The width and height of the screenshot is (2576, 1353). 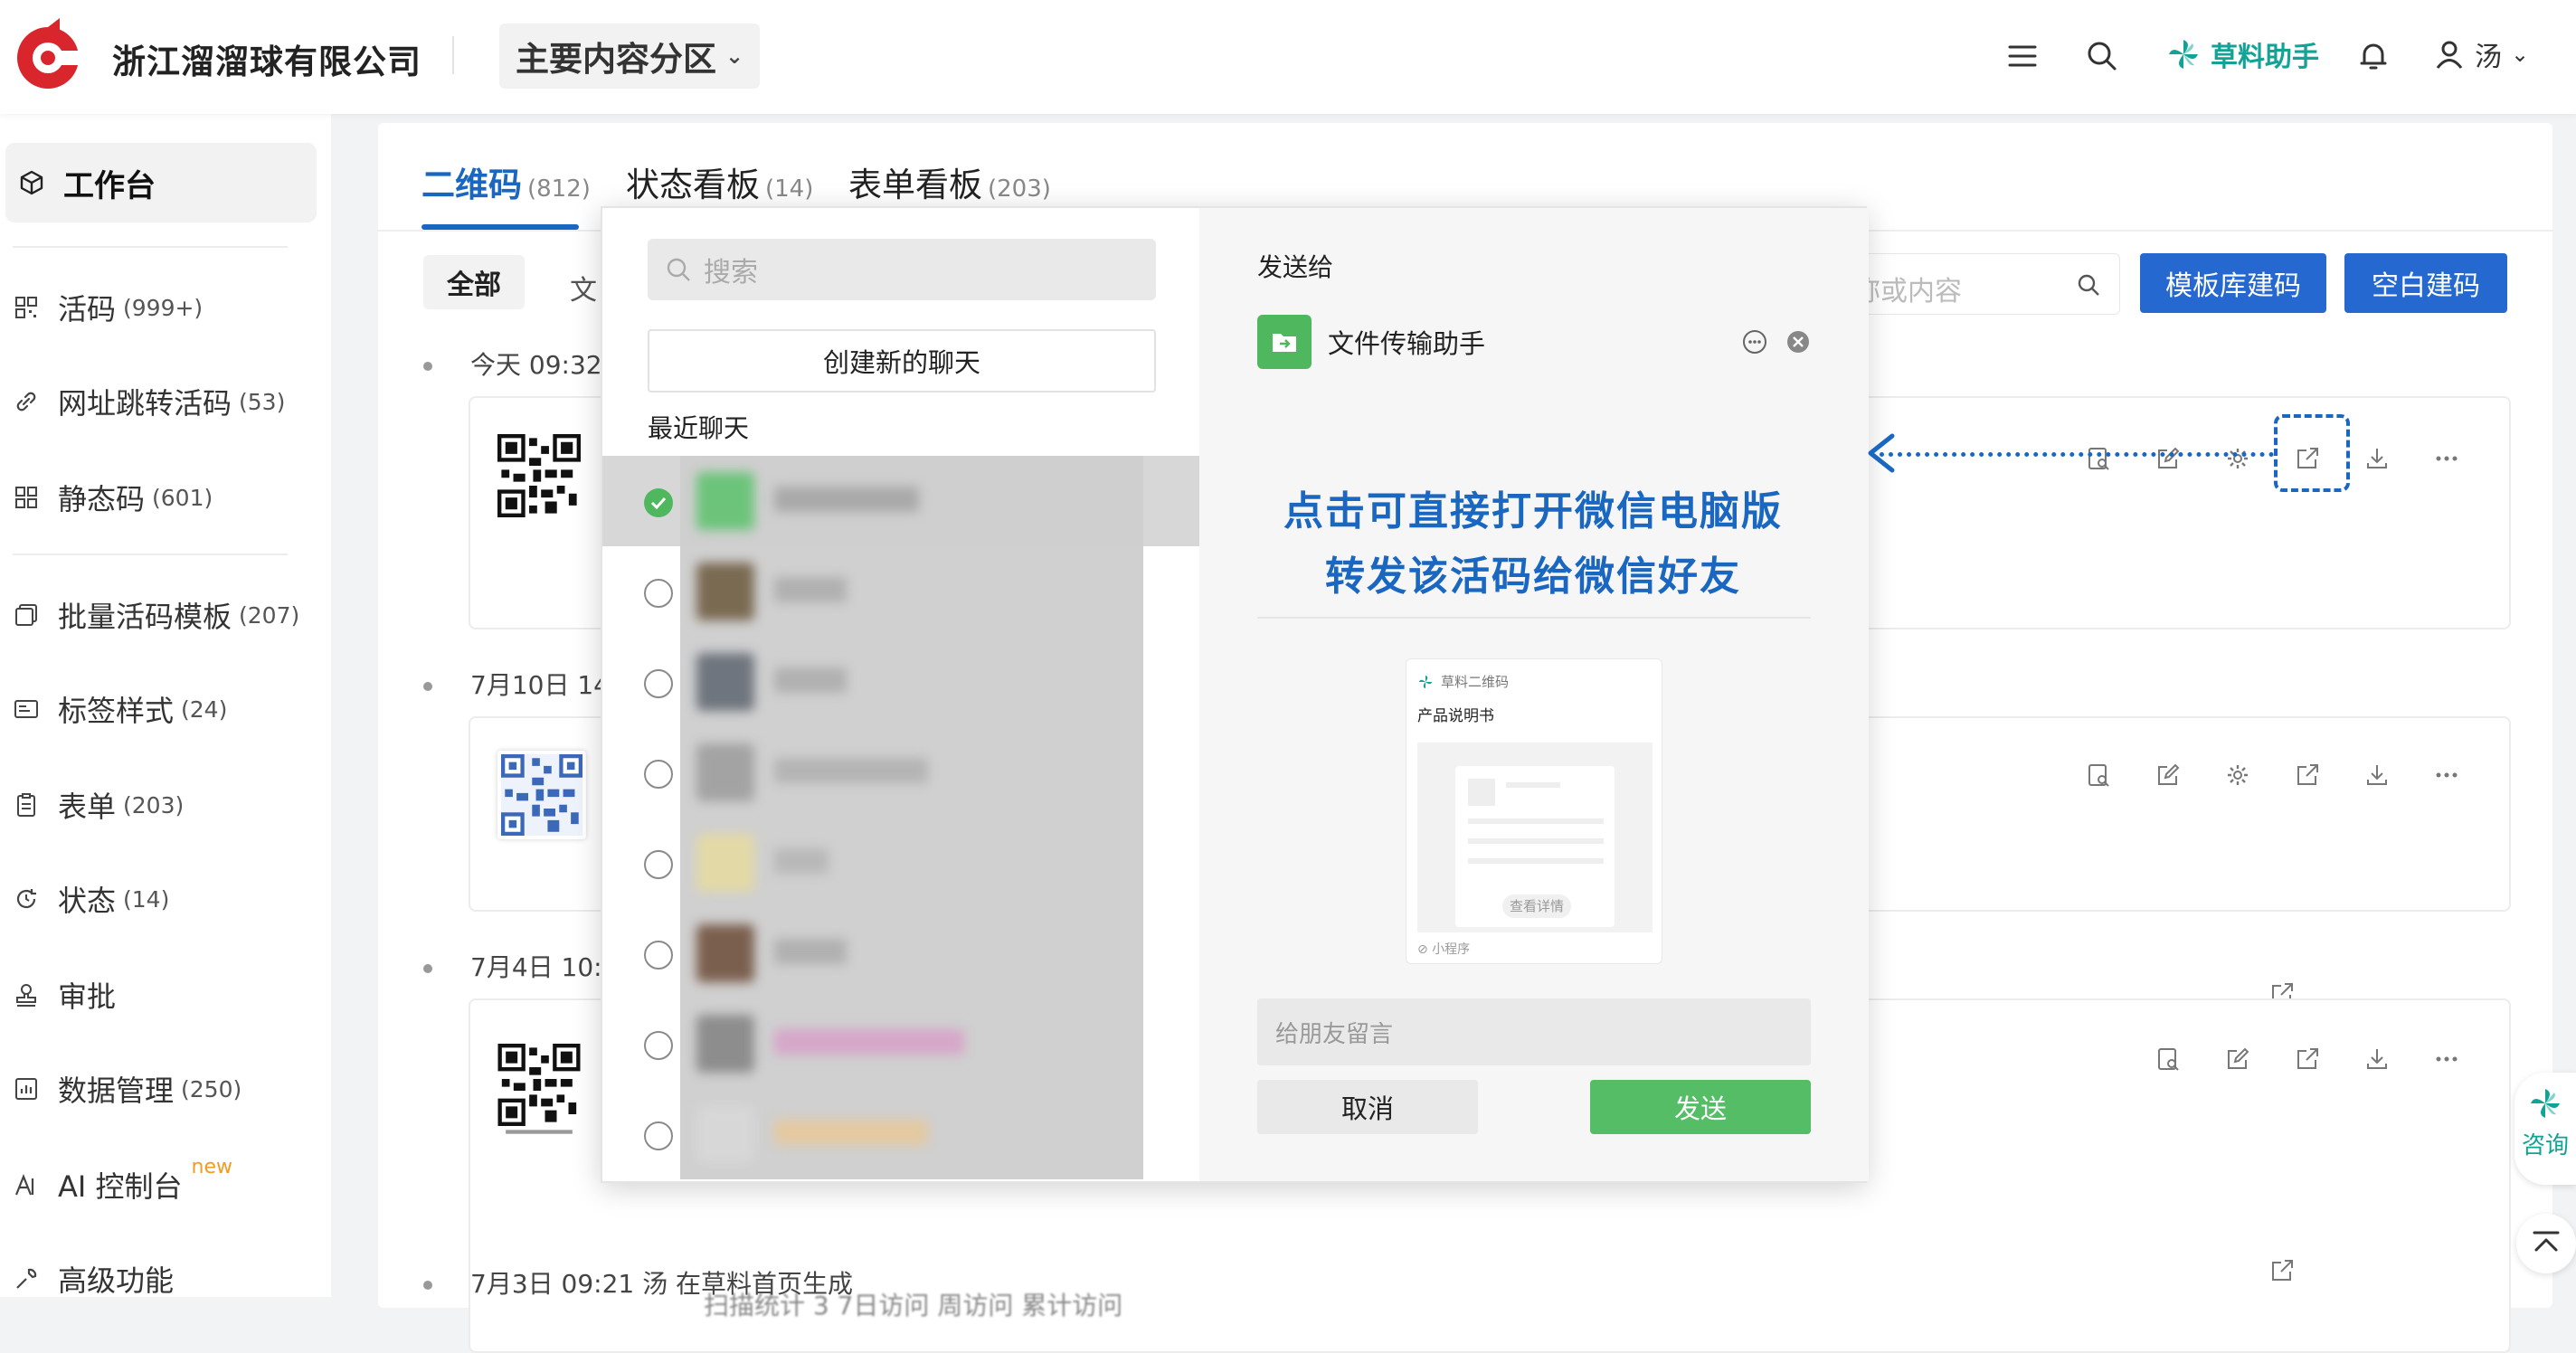 I want to click on radio-checked, so click(x=658, y=502).